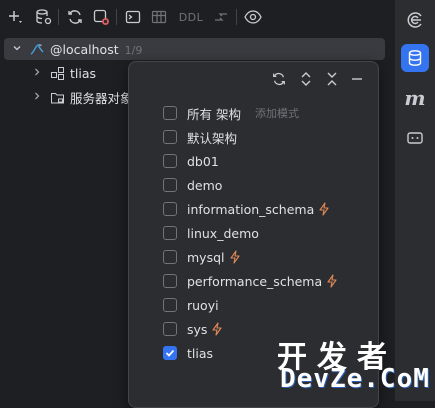 Image resolution: width=435 pixels, height=408 pixels. What do you see at coordinates (212, 138) in the screenshot?
I see `schema-label: 默认架构` at bounding box center [212, 138].